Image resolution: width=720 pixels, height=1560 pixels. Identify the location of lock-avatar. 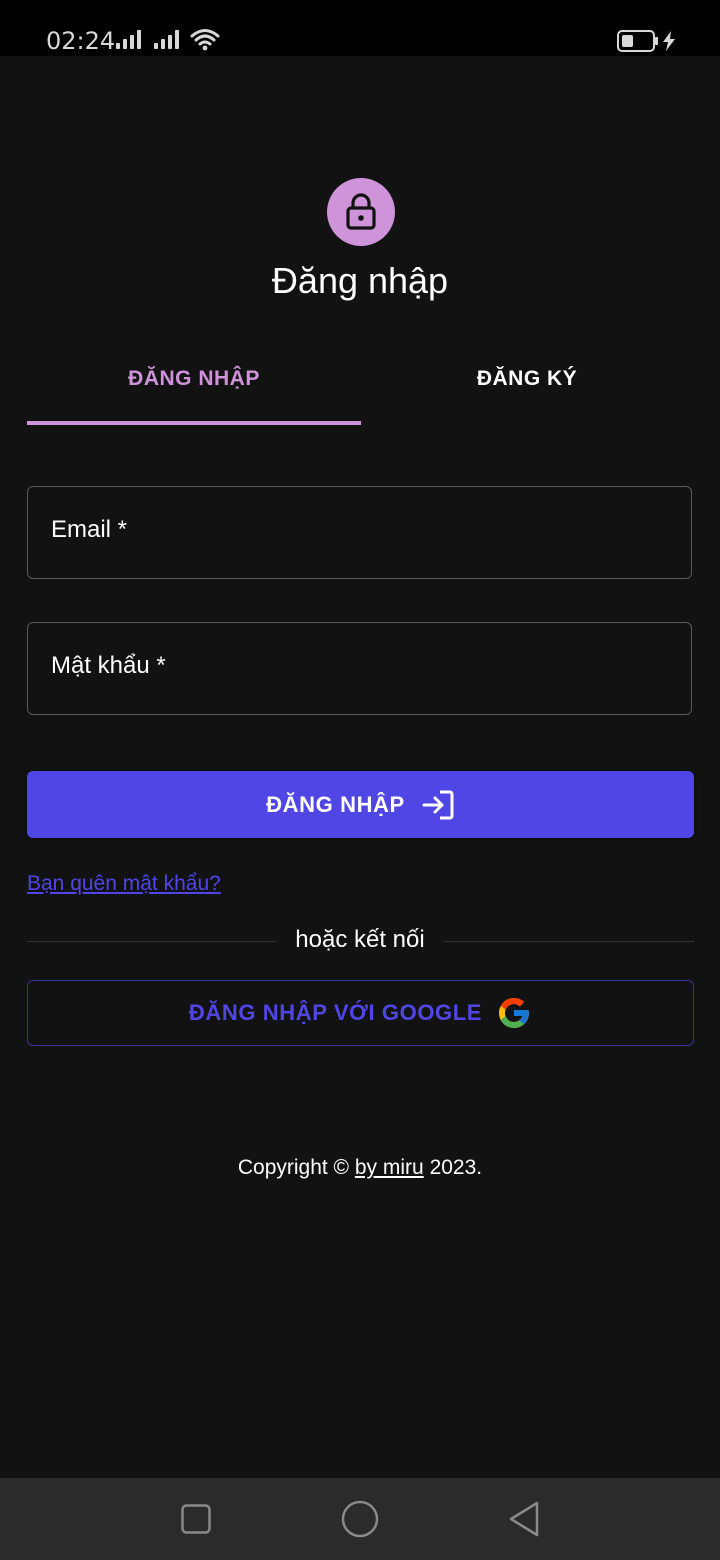
(361, 212).